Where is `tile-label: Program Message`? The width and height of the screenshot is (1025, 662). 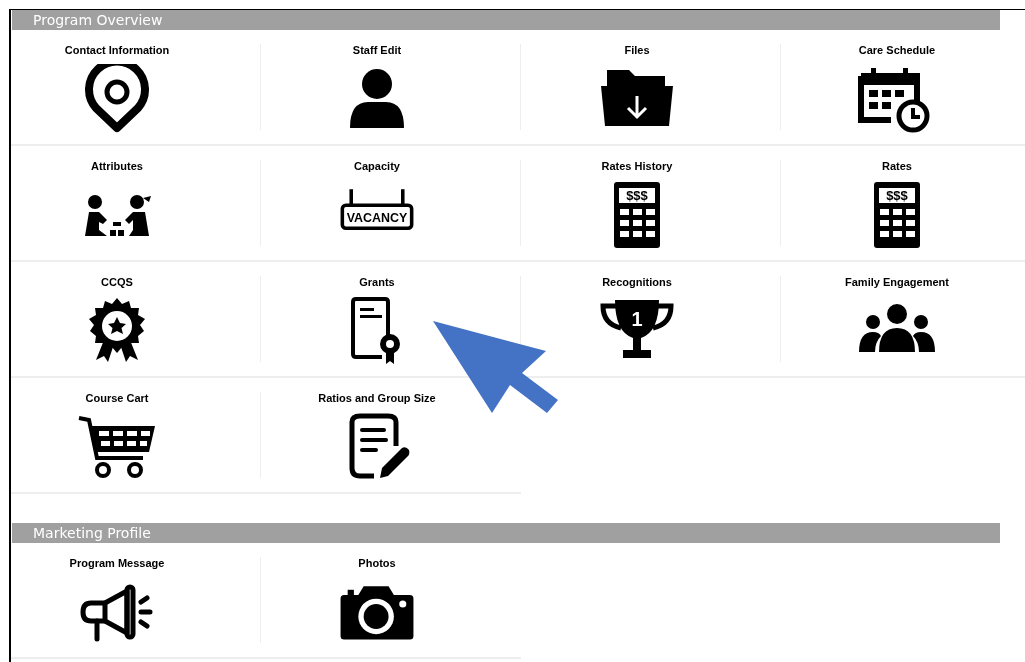
tile-label: Program Message is located at coordinates (117, 563).